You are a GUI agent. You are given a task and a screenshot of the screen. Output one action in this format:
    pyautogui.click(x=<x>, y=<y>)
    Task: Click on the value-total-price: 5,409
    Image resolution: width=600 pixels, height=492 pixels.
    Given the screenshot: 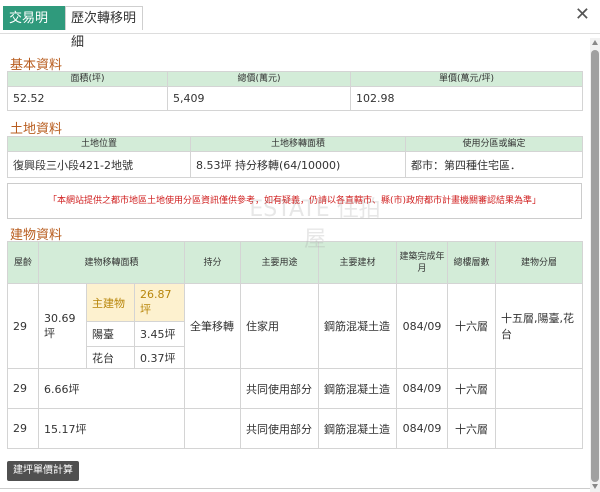 What is the action you would take?
    pyautogui.click(x=259, y=98)
    